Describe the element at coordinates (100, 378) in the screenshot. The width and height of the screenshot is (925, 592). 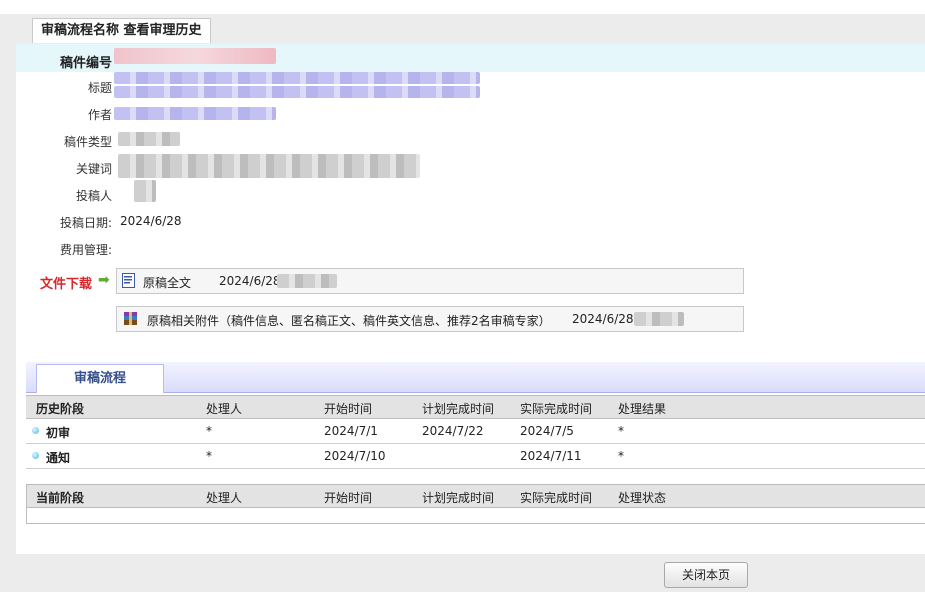
I see `tab-review-process: 审稿流程` at that location.